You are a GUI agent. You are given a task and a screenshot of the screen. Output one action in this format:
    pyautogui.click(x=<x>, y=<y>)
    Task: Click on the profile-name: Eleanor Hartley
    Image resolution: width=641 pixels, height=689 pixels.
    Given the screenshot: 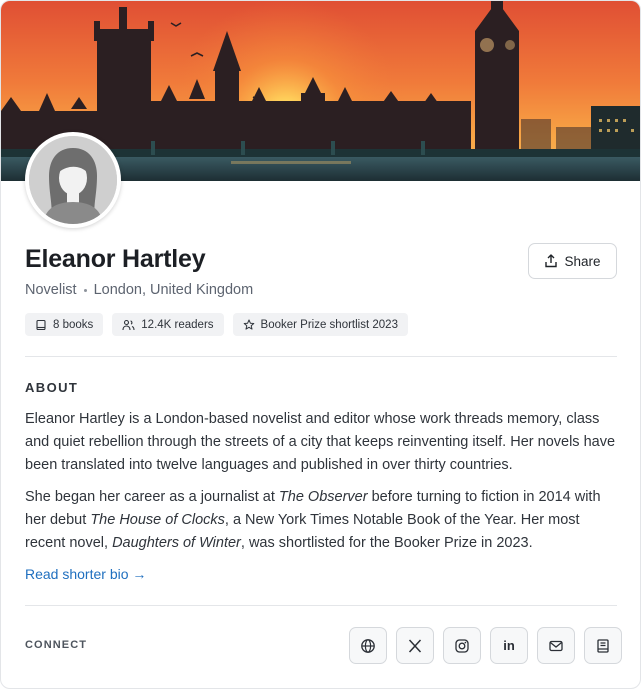 What is the action you would take?
    pyautogui.click(x=115, y=259)
    